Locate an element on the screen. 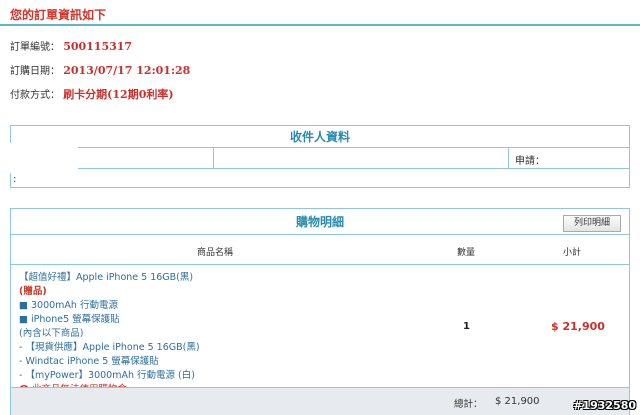 The width and height of the screenshot is (640, 415). order-date-label: 訂購日期： is located at coordinates (35, 71).